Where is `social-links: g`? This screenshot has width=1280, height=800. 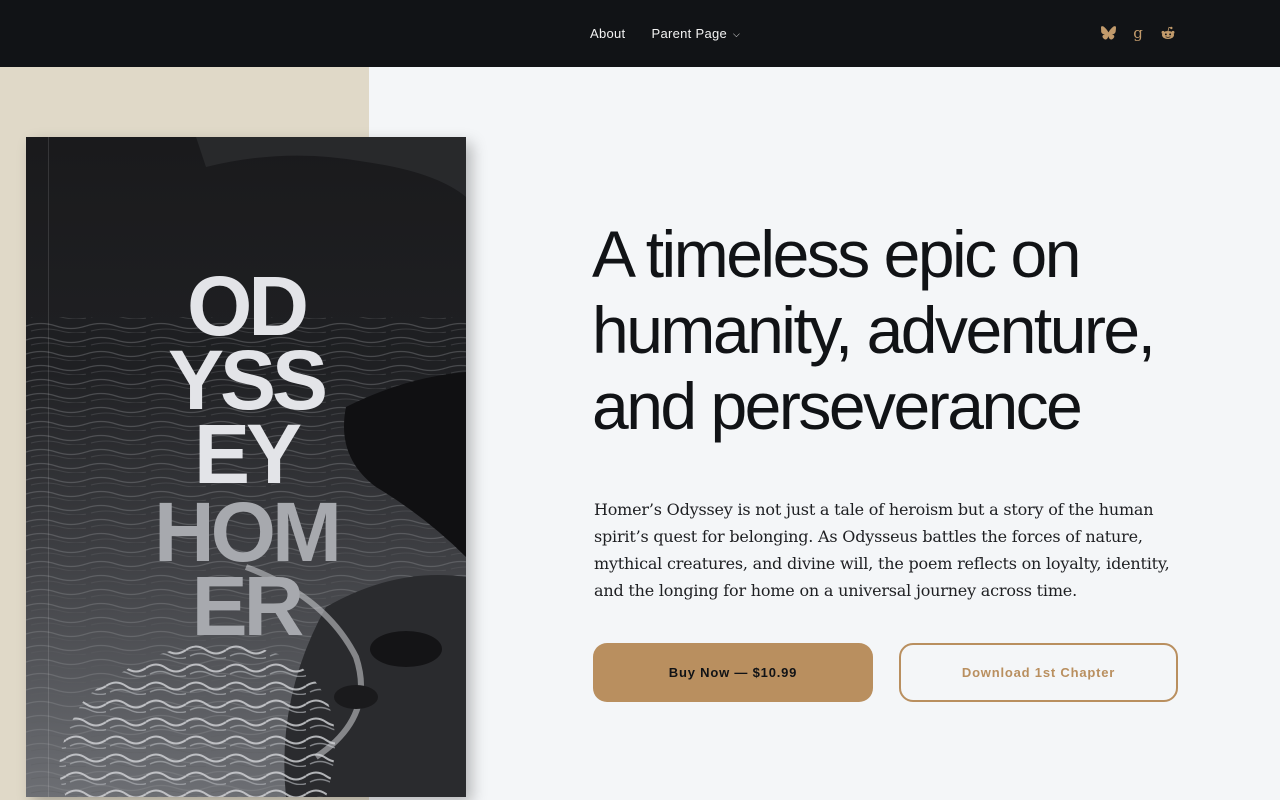 social-links: g is located at coordinates (1138, 33).